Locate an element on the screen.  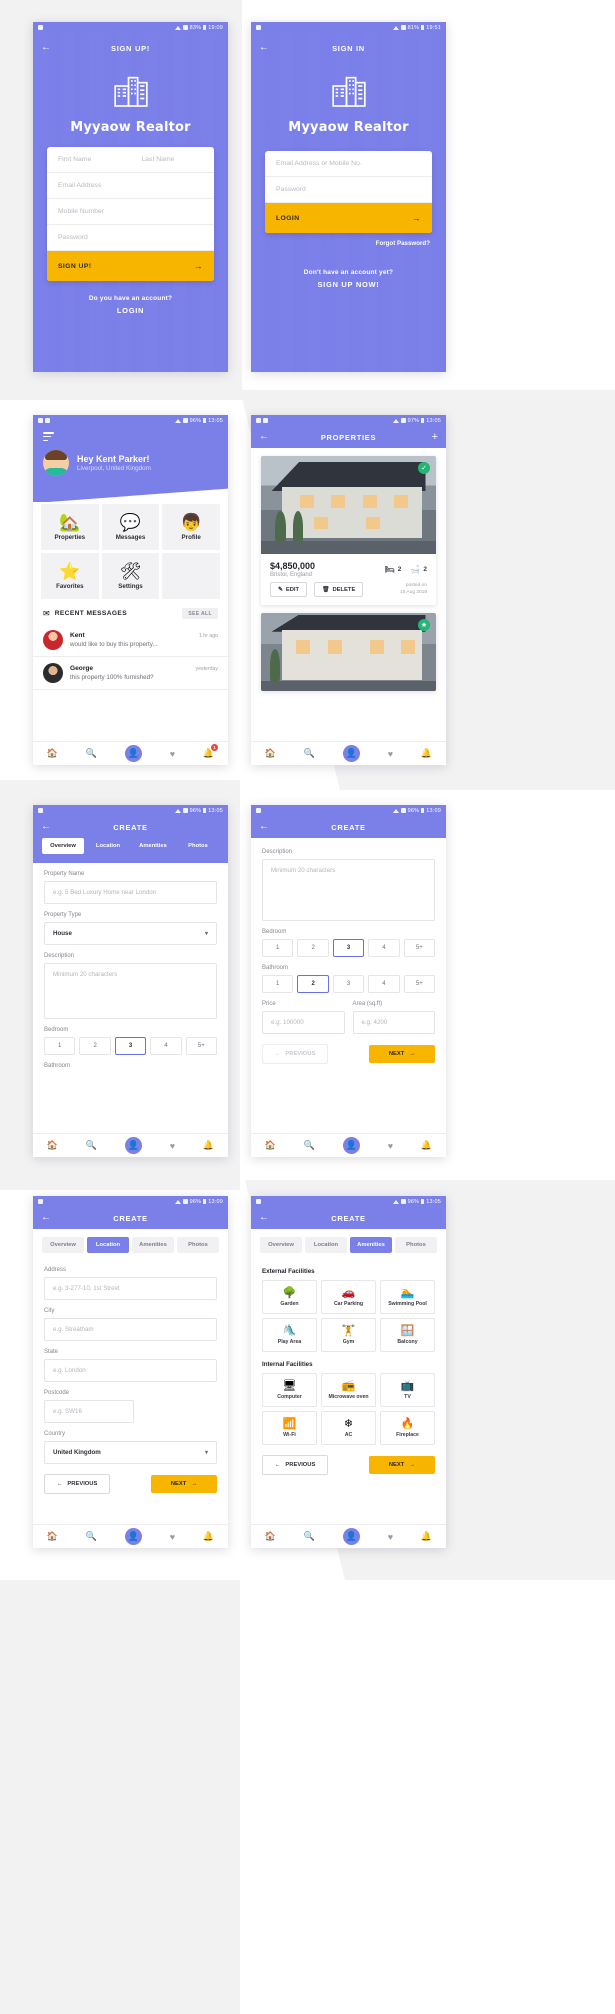
amenity-computer: 🖥 Computer is located at coordinates (289, 1390).